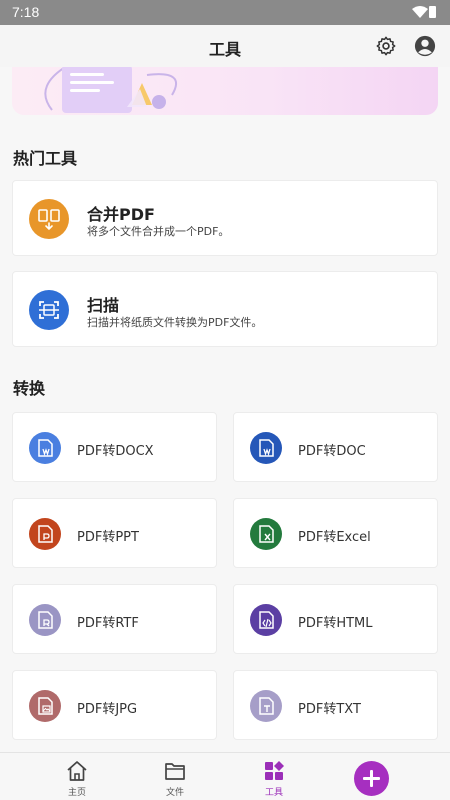  I want to click on tool-name: PDF转PPT, so click(108, 537).